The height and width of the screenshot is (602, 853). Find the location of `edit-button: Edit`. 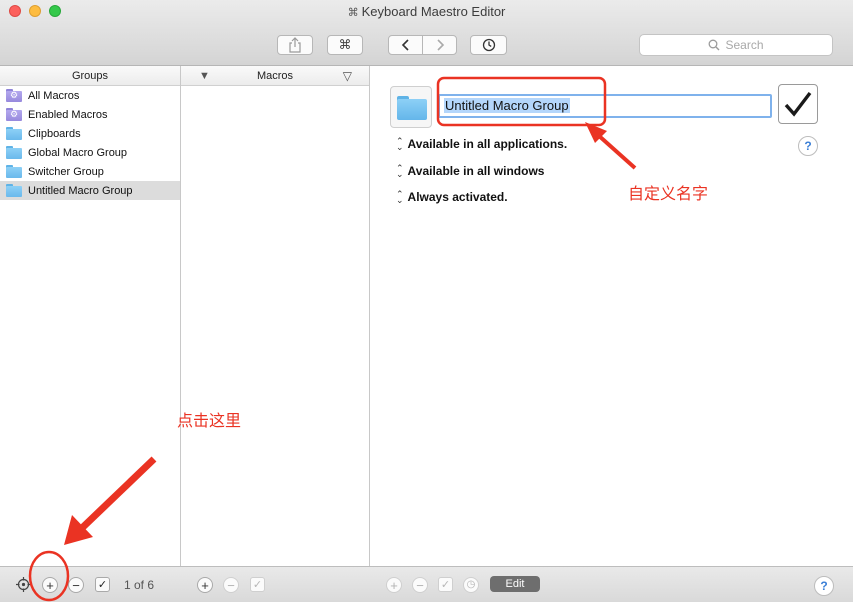

edit-button: Edit is located at coordinates (515, 584).